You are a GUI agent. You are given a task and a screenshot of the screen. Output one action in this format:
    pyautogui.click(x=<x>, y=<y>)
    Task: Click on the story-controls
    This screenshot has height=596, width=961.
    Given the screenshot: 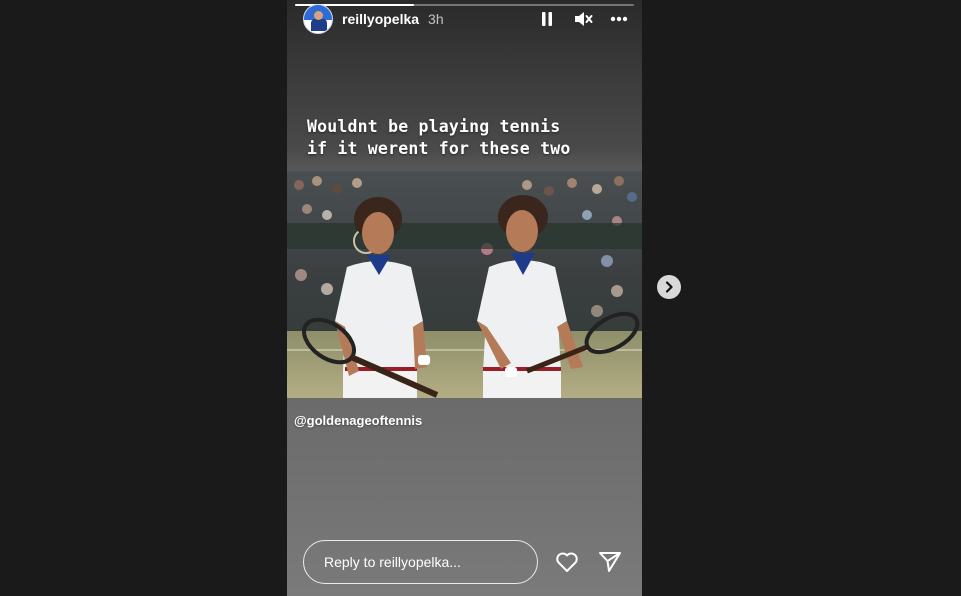 What is the action you would take?
    pyautogui.click(x=583, y=19)
    